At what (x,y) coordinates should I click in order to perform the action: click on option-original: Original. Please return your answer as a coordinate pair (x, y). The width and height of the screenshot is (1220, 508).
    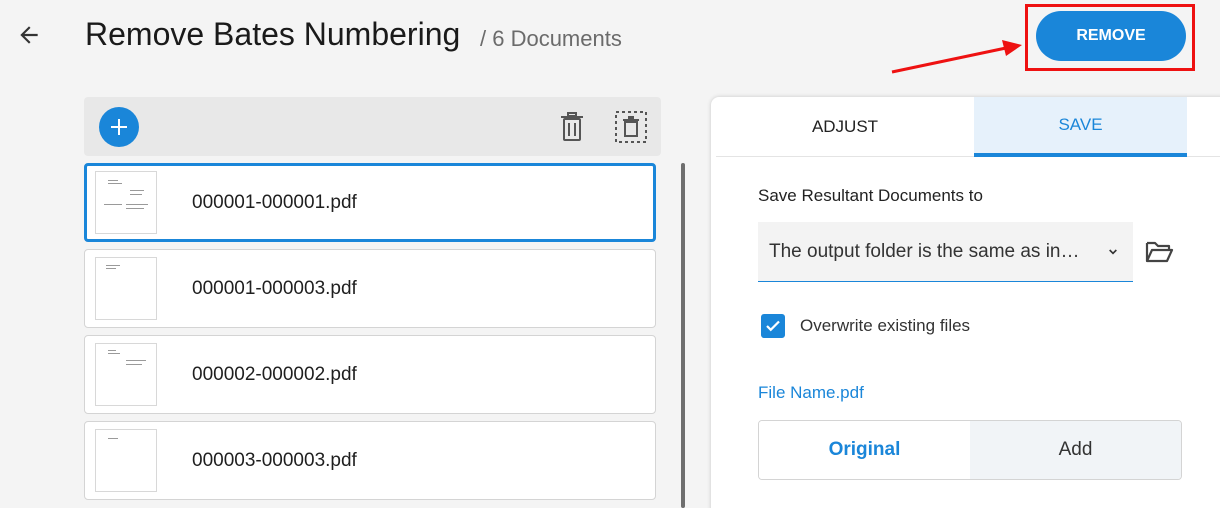
    Looking at the image, I should click on (864, 450).